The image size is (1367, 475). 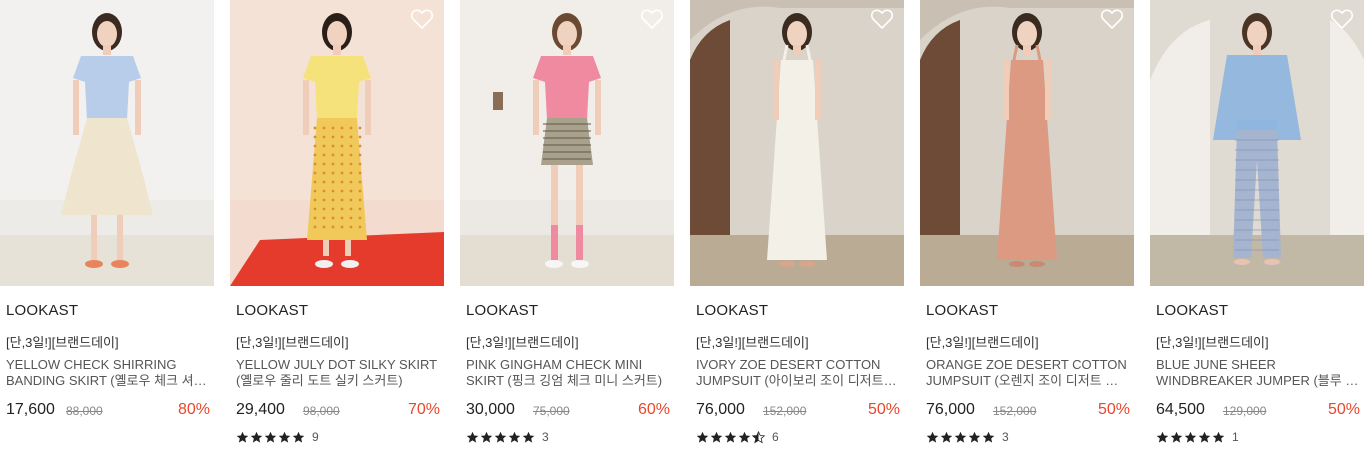 What do you see at coordinates (1180, 409) in the screenshot?
I see `sale-price: 64,500` at bounding box center [1180, 409].